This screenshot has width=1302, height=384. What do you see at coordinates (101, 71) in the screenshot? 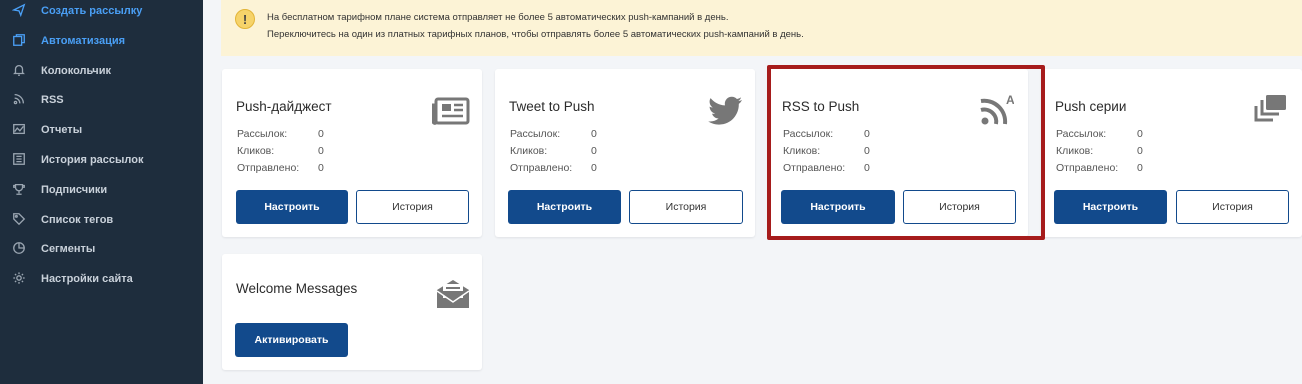
I see `sidebar-item-bell: Колокольчик` at bounding box center [101, 71].